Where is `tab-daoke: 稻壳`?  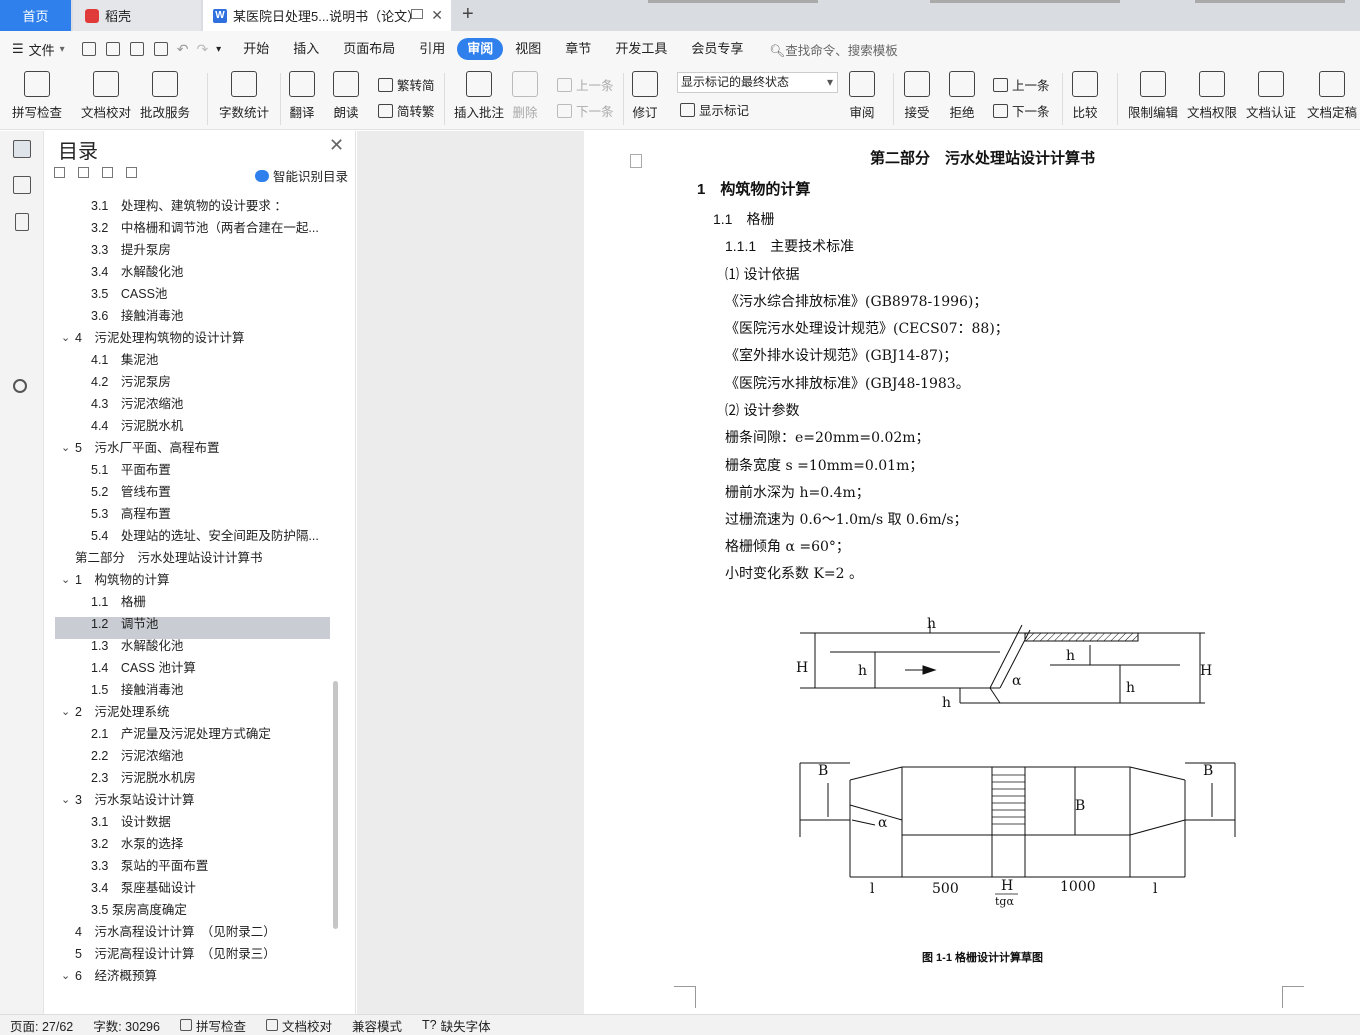 tab-daoke: 稻壳 is located at coordinates (137, 15).